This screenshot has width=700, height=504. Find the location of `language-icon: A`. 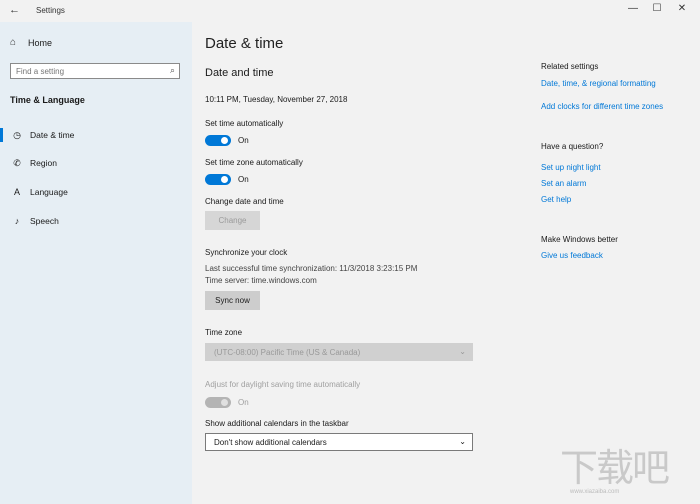

language-icon: A is located at coordinates (16, 192).